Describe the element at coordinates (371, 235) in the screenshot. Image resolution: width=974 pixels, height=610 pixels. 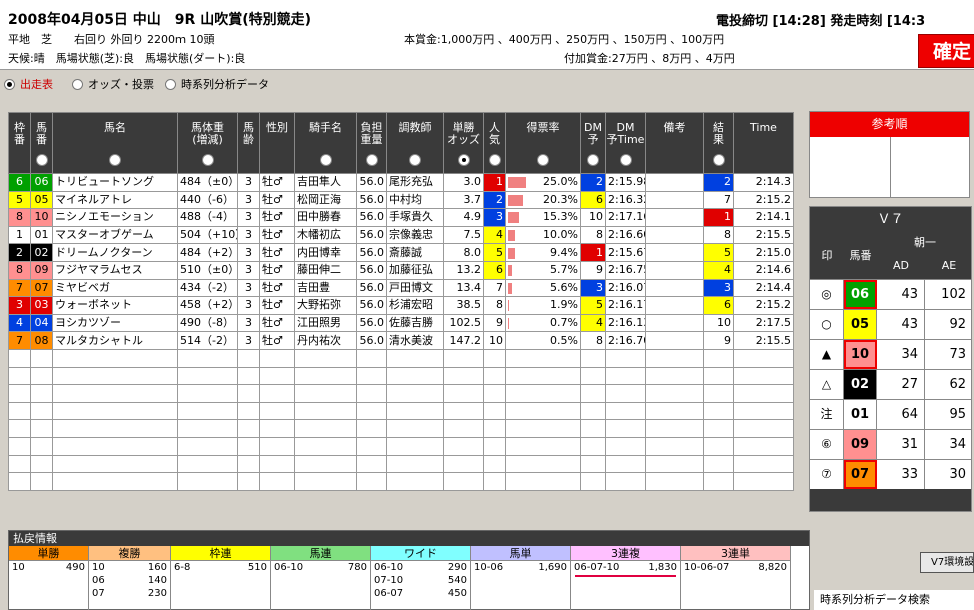
I see `cell-kinryo: 56.0` at that location.